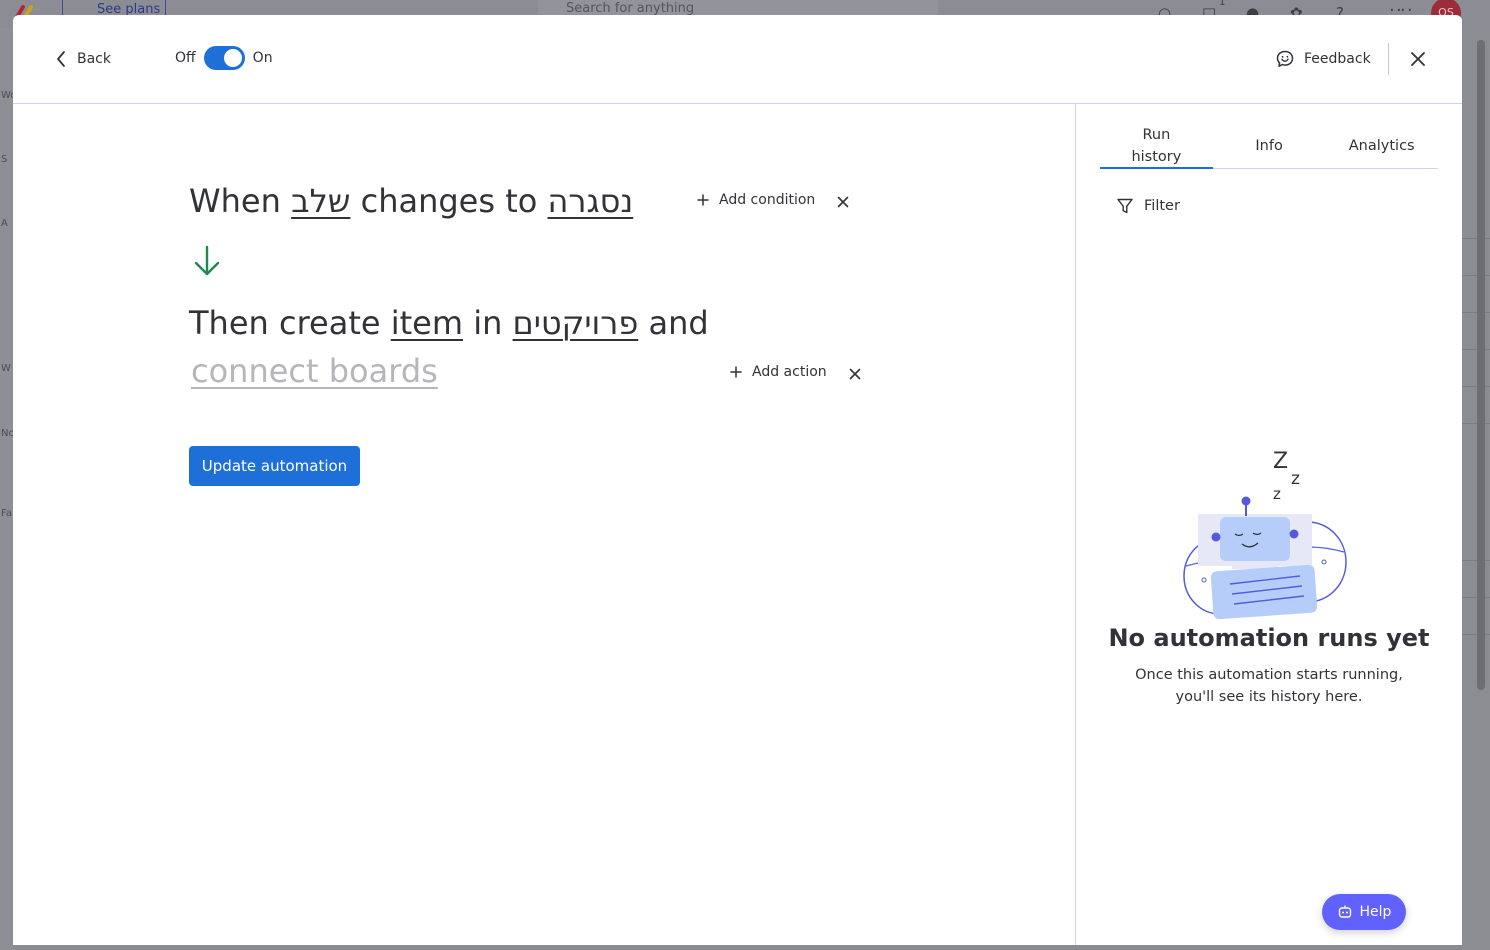  Describe the element at coordinates (94, 59) in the screenshot. I see `back-label: Back` at that location.